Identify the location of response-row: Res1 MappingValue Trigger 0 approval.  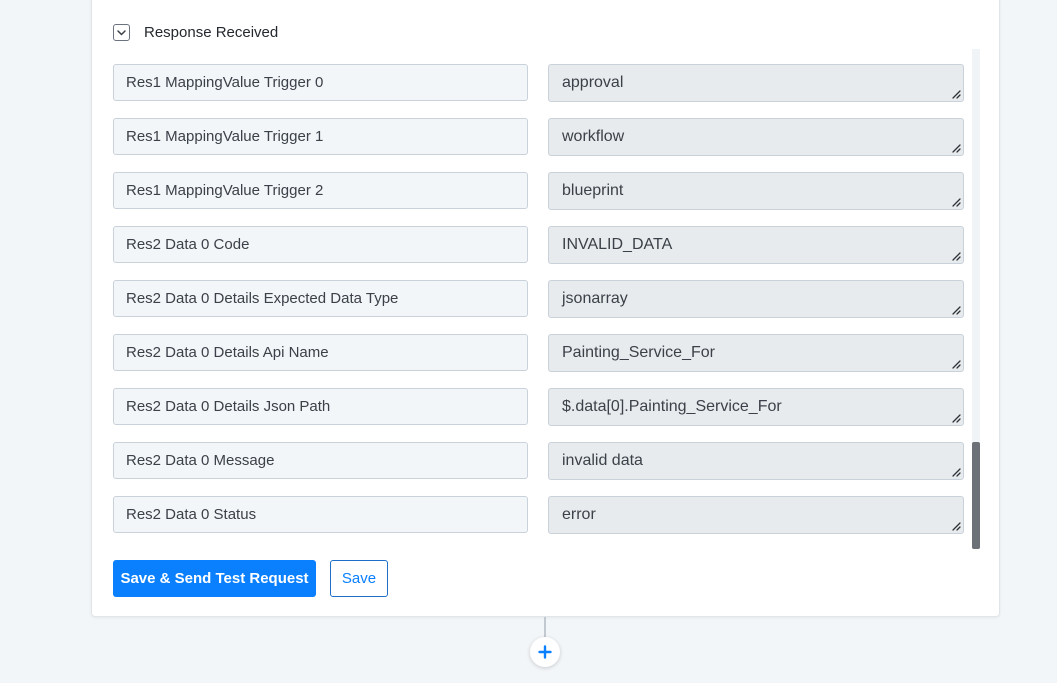
(538, 83).